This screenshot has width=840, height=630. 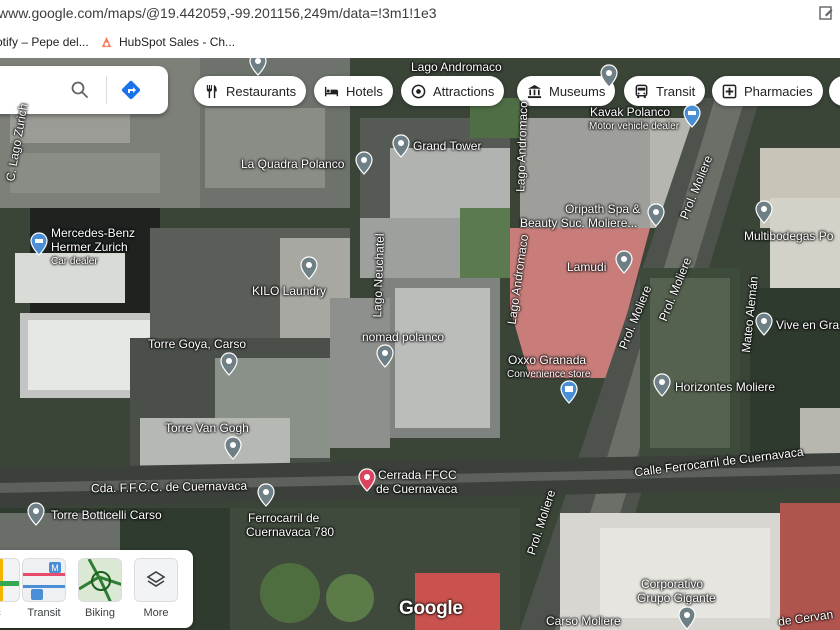 What do you see at coordinates (106, 515) in the screenshot?
I see `place-label: Torre Botticelli Carso` at bounding box center [106, 515].